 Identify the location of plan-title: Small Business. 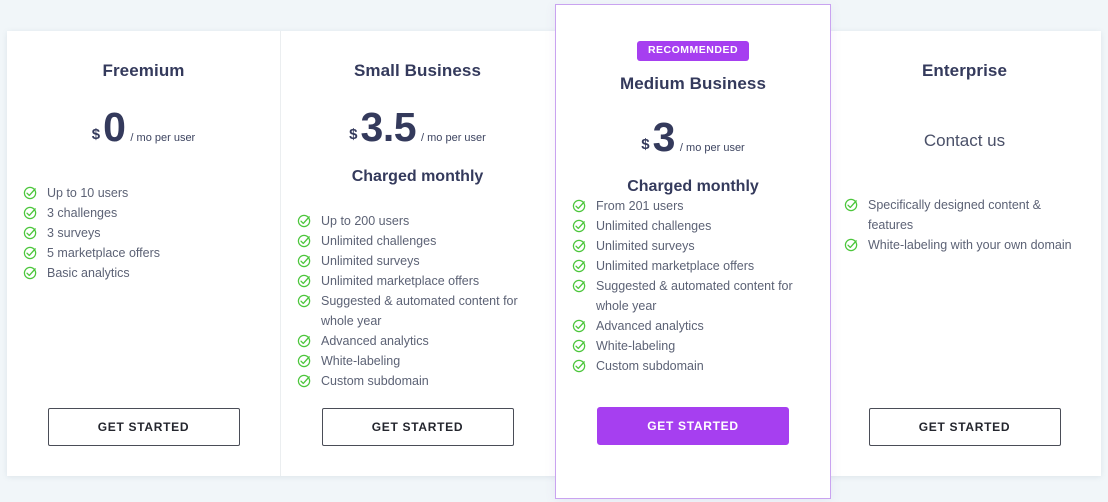
(417, 70).